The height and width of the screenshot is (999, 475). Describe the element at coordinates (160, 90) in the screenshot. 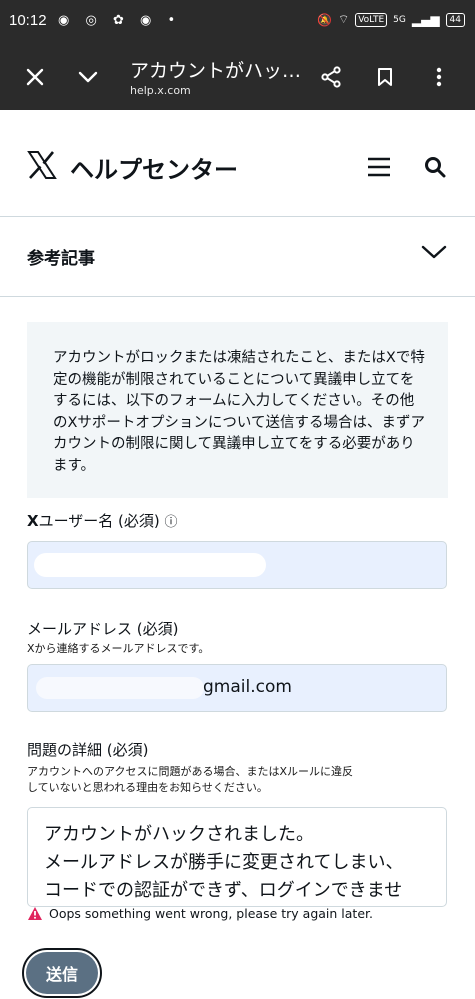

I see `page-url: help.x.com` at that location.